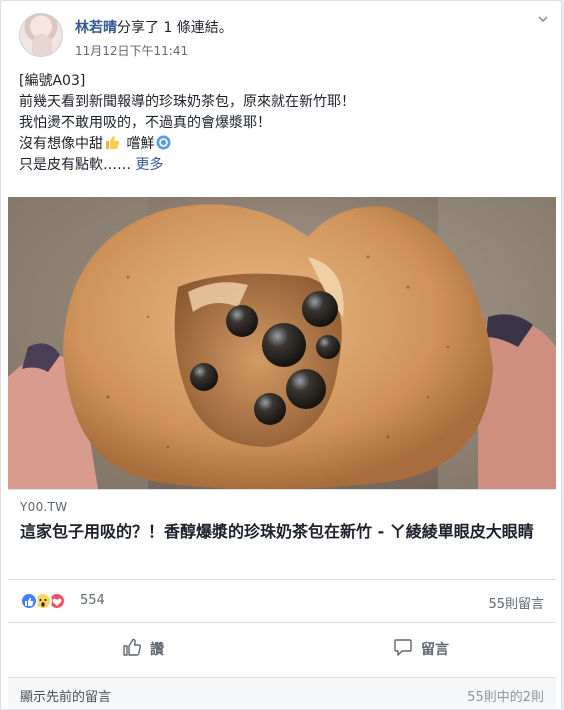 This screenshot has width=564, height=710. Describe the element at coordinates (145, 123) in the screenshot. I see `body-line: 我怕燙不敢用吸的，不過真的會爆漿耶！` at that location.